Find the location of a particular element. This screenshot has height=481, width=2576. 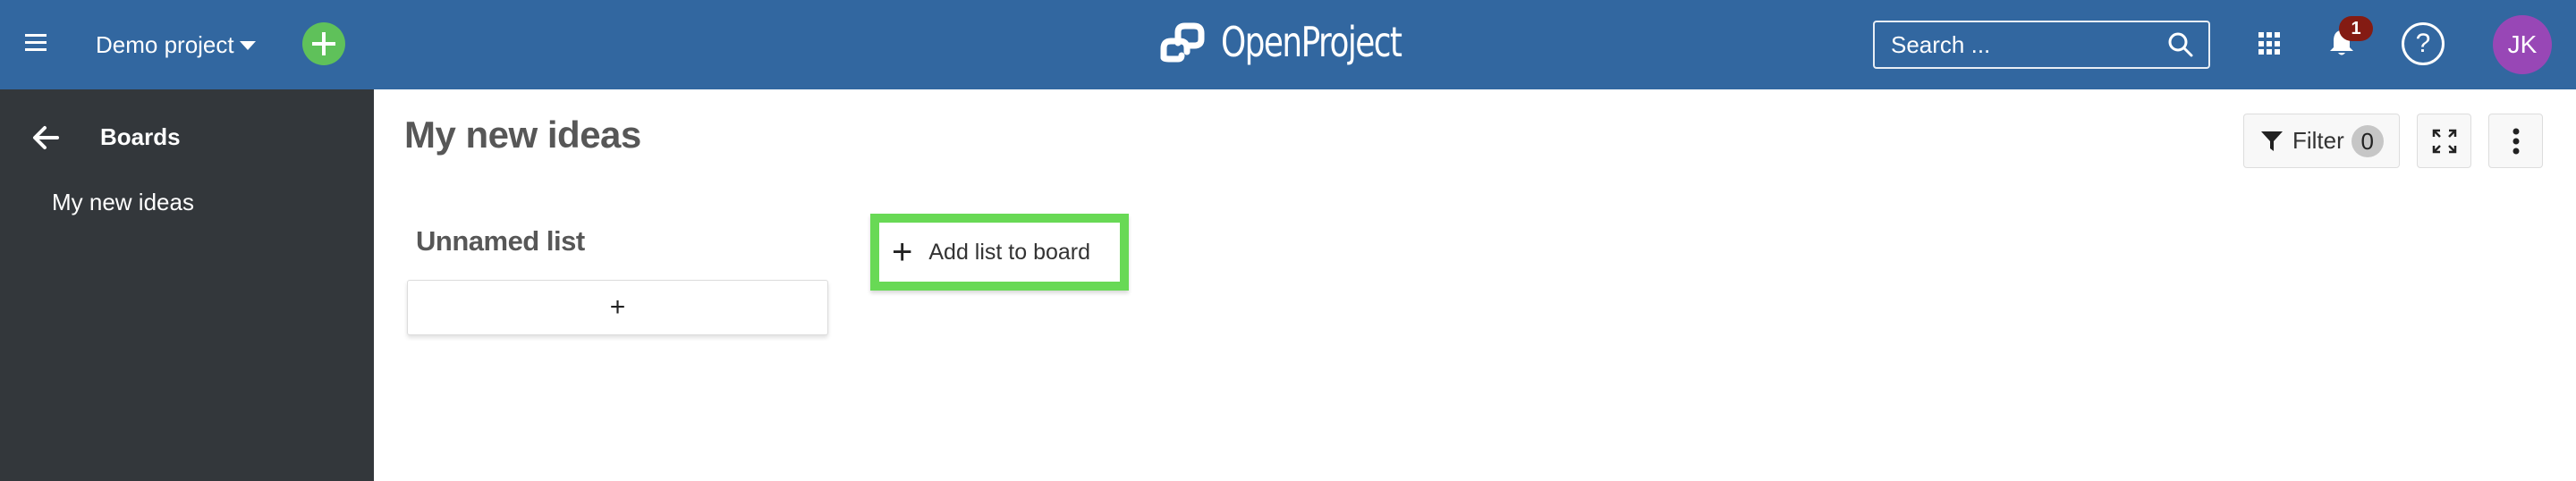

caret-down-icon is located at coordinates (247, 45).